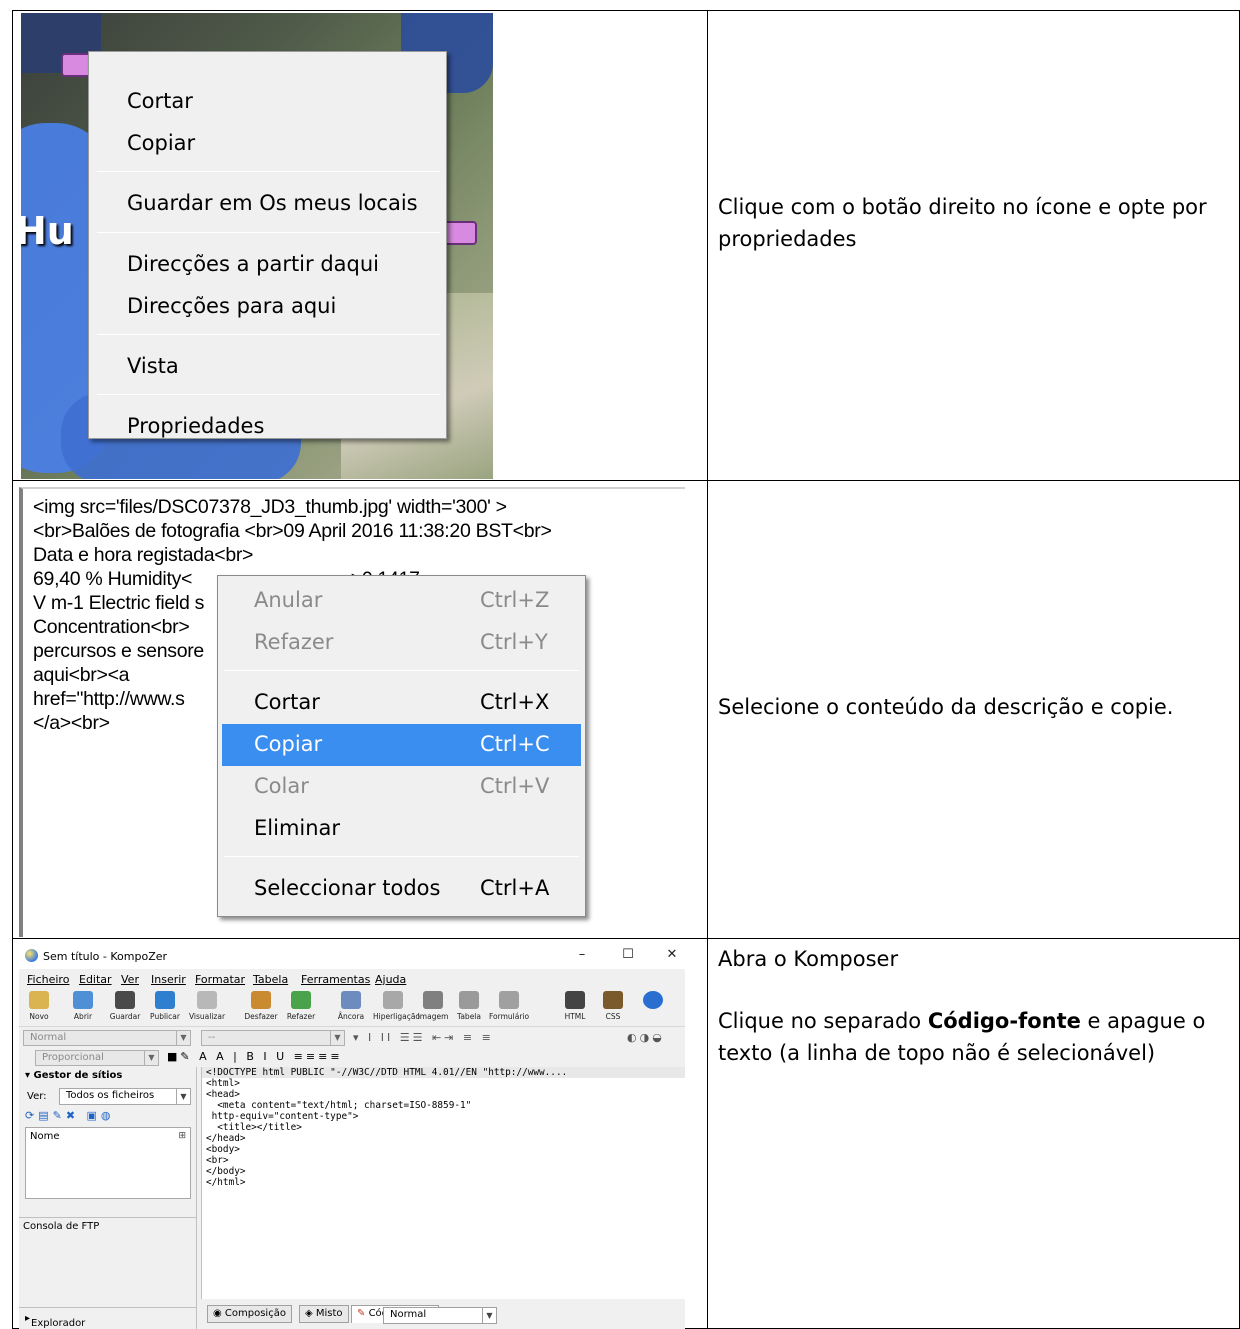 The width and height of the screenshot is (1240, 1329). What do you see at coordinates (469, 1000) in the screenshot?
I see `table-icon` at bounding box center [469, 1000].